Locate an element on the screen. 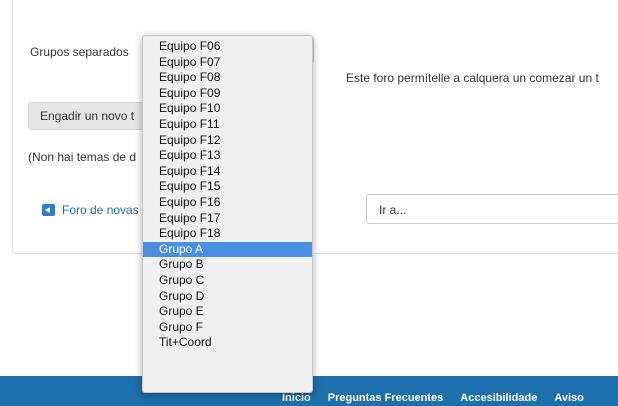  news-forum-link: Foro de novas is located at coordinates (94, 210).